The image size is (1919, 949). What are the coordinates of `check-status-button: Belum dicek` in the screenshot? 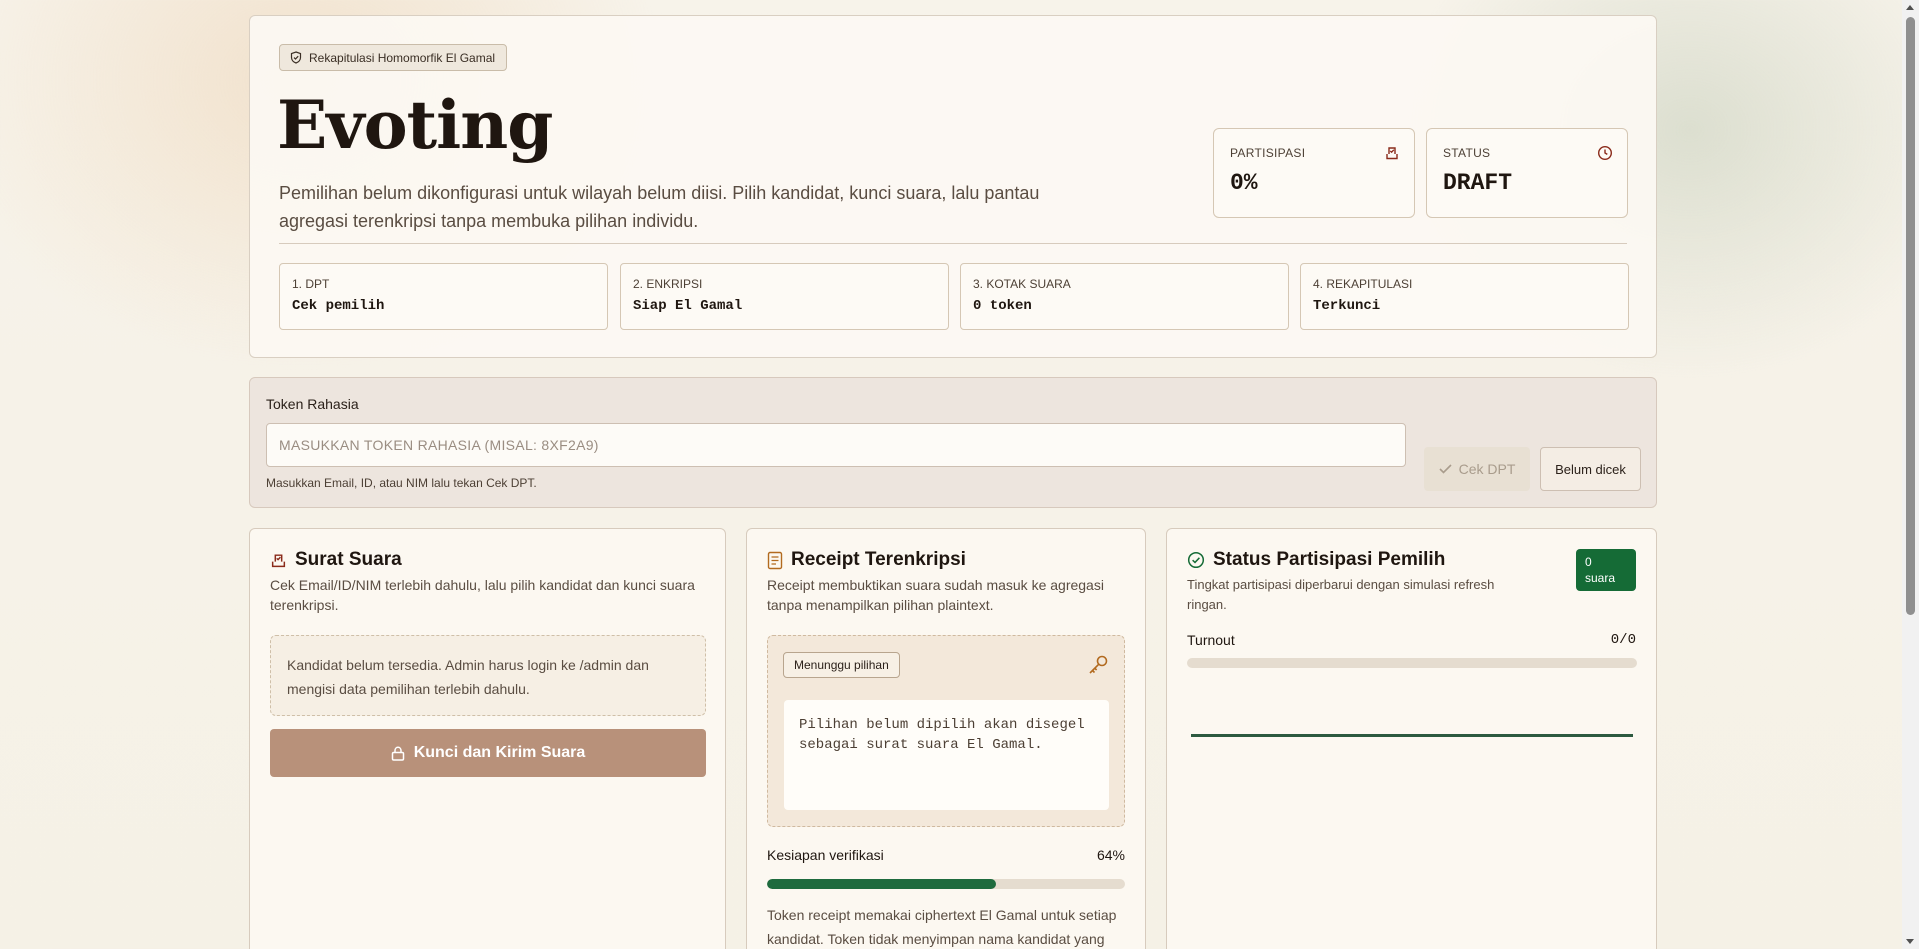 It's located at (1590, 469).